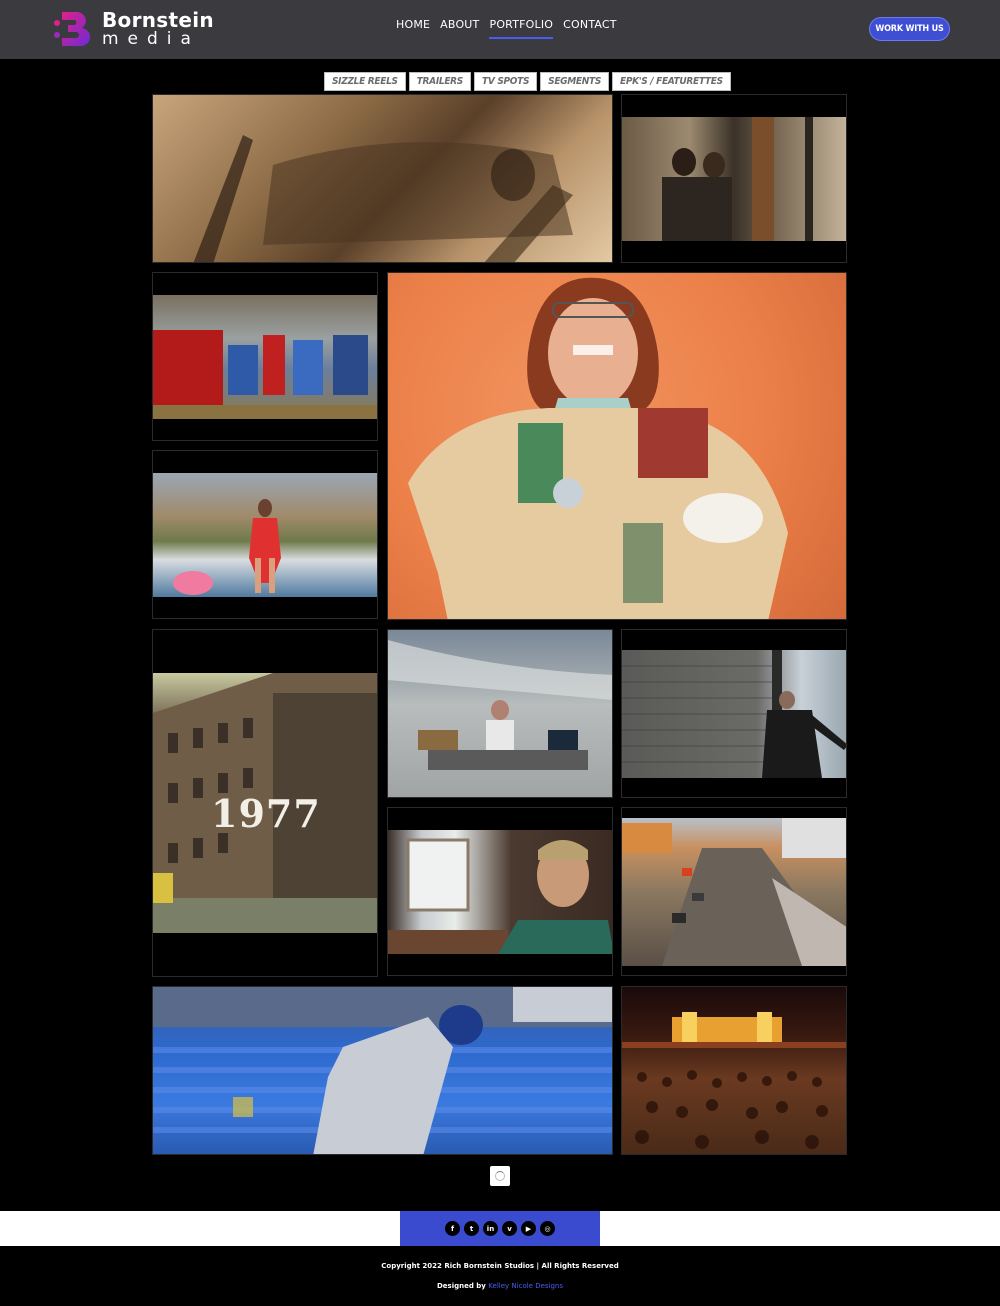  I want to click on portfolio-item-football-party, so click(265, 356).